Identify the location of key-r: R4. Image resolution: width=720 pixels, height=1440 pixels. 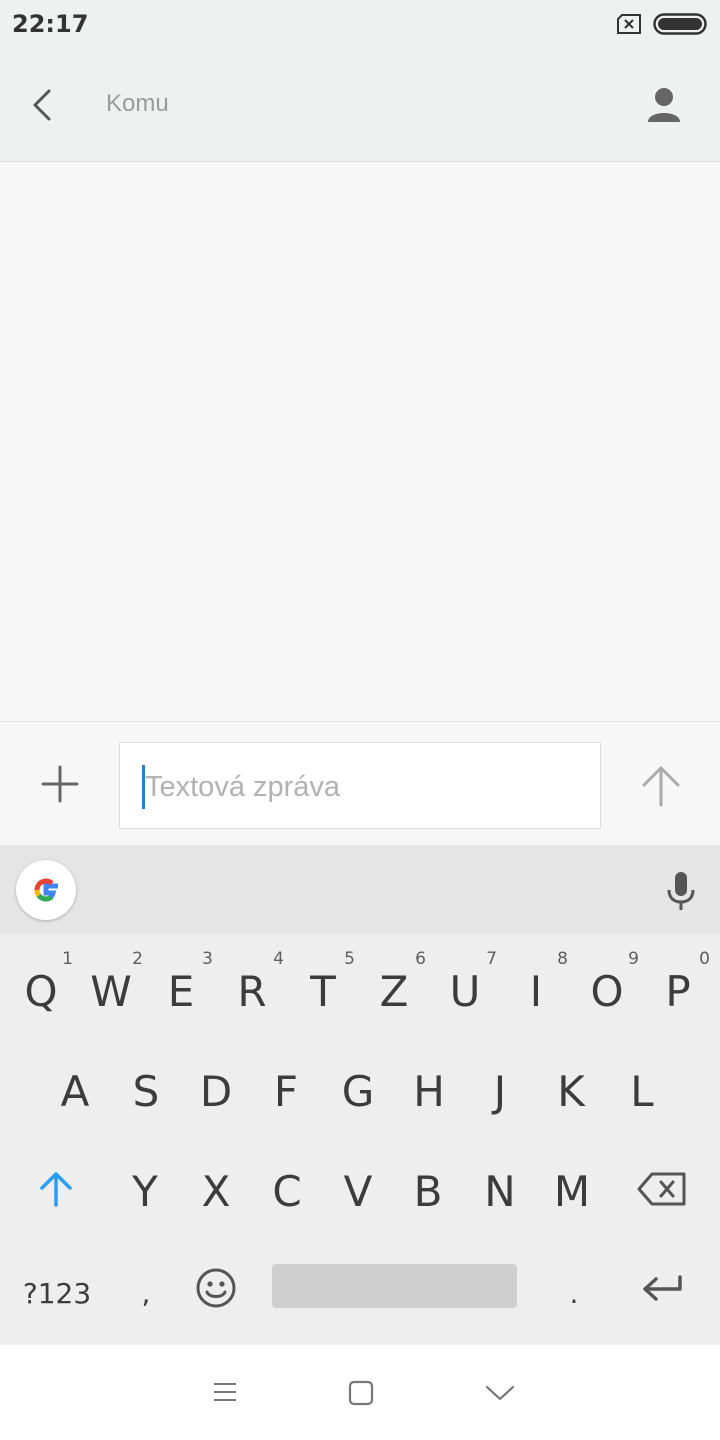
(252, 990).